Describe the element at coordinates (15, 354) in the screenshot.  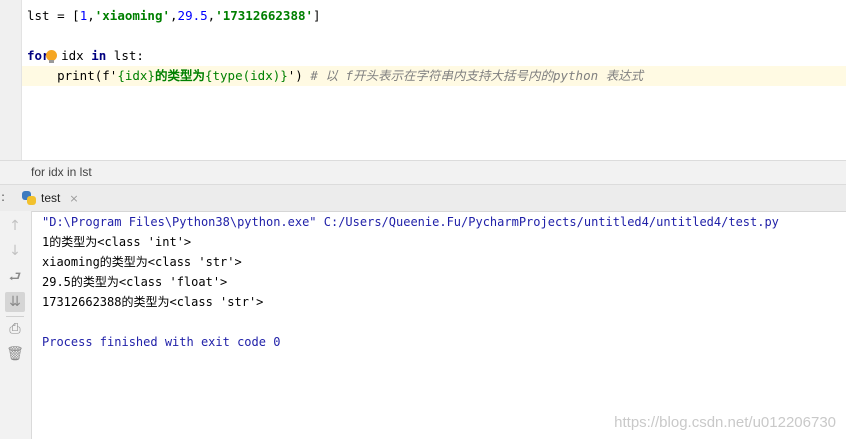
I see `trash-icon: 🗑` at that location.